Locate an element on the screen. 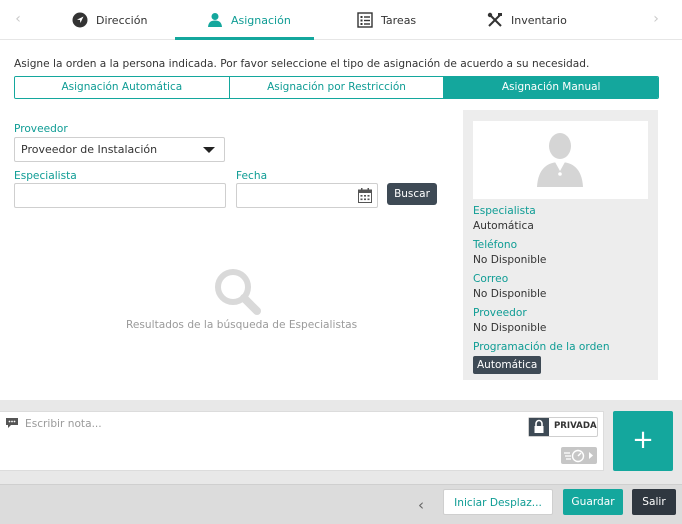  tab-inventario: Inventario is located at coordinates (527, 20).